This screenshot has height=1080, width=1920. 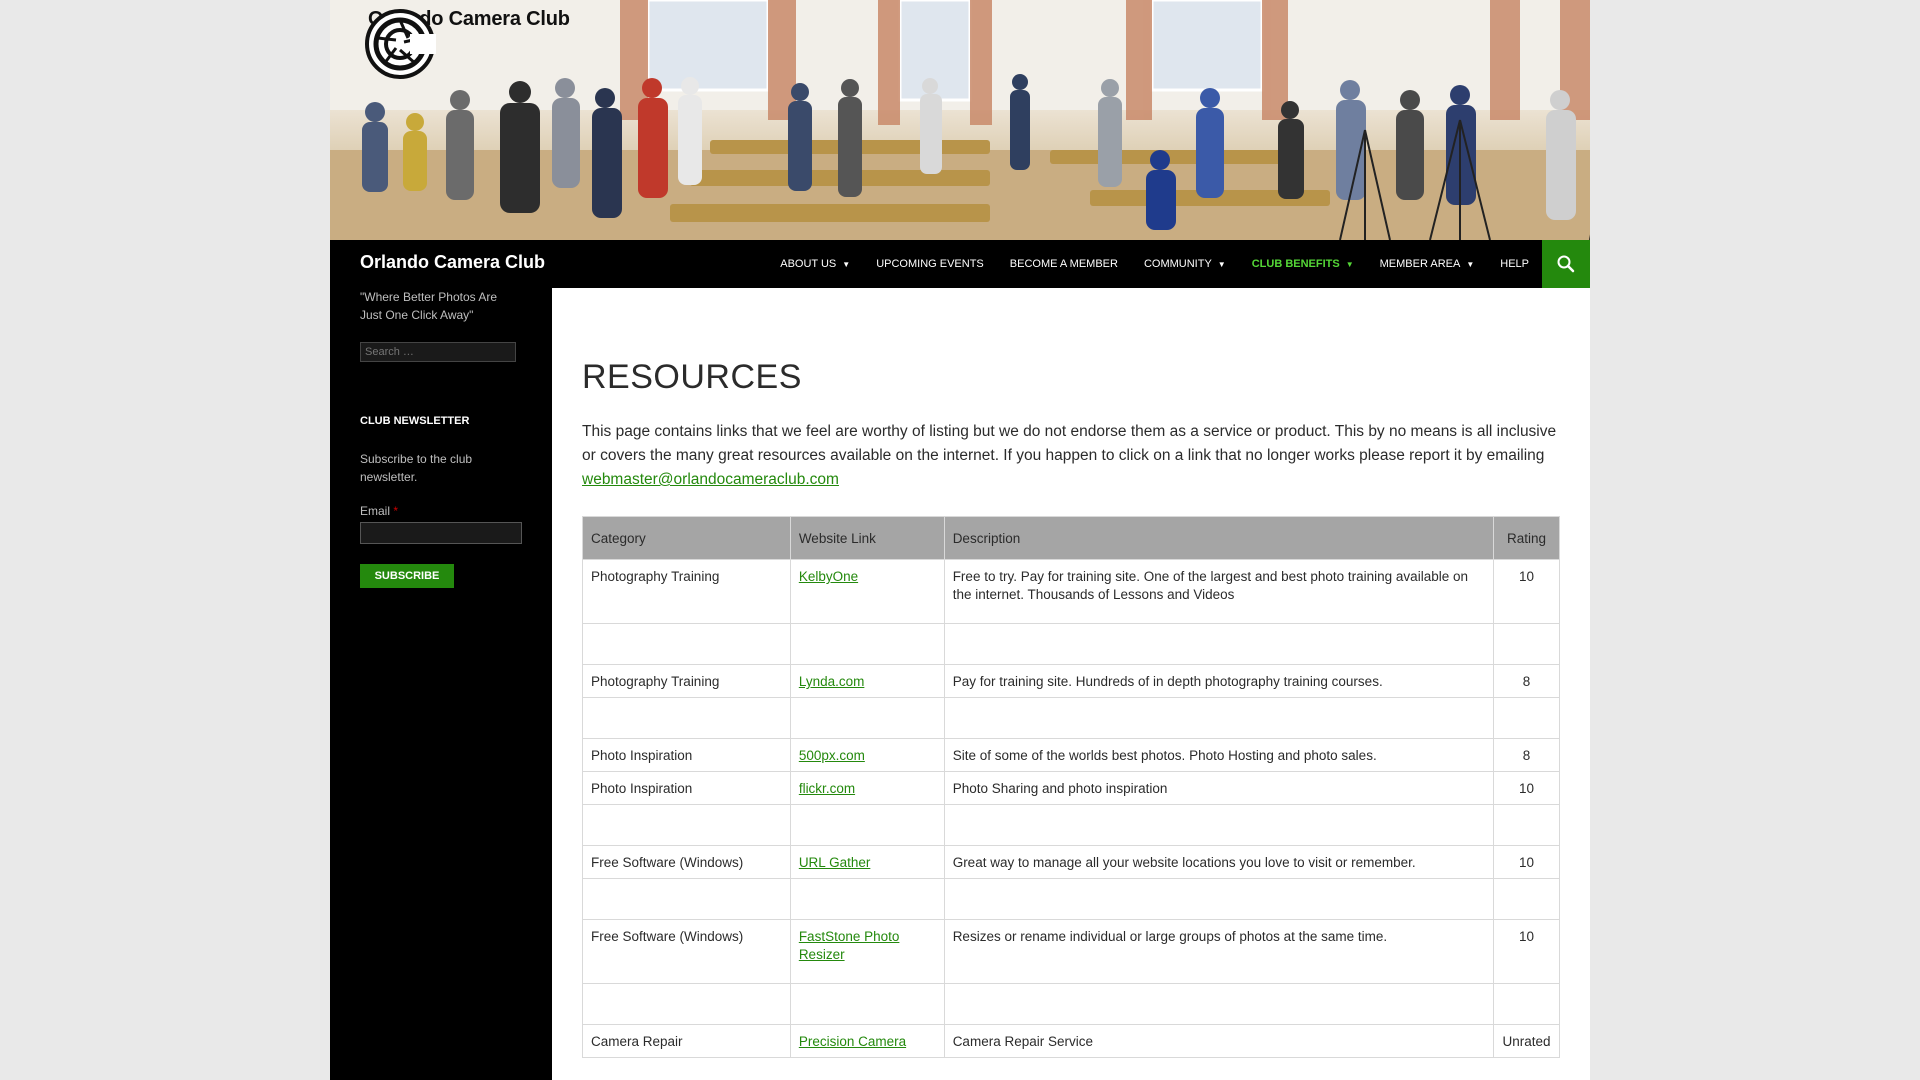 I want to click on header-photo-illustration, so click(x=960, y=120).